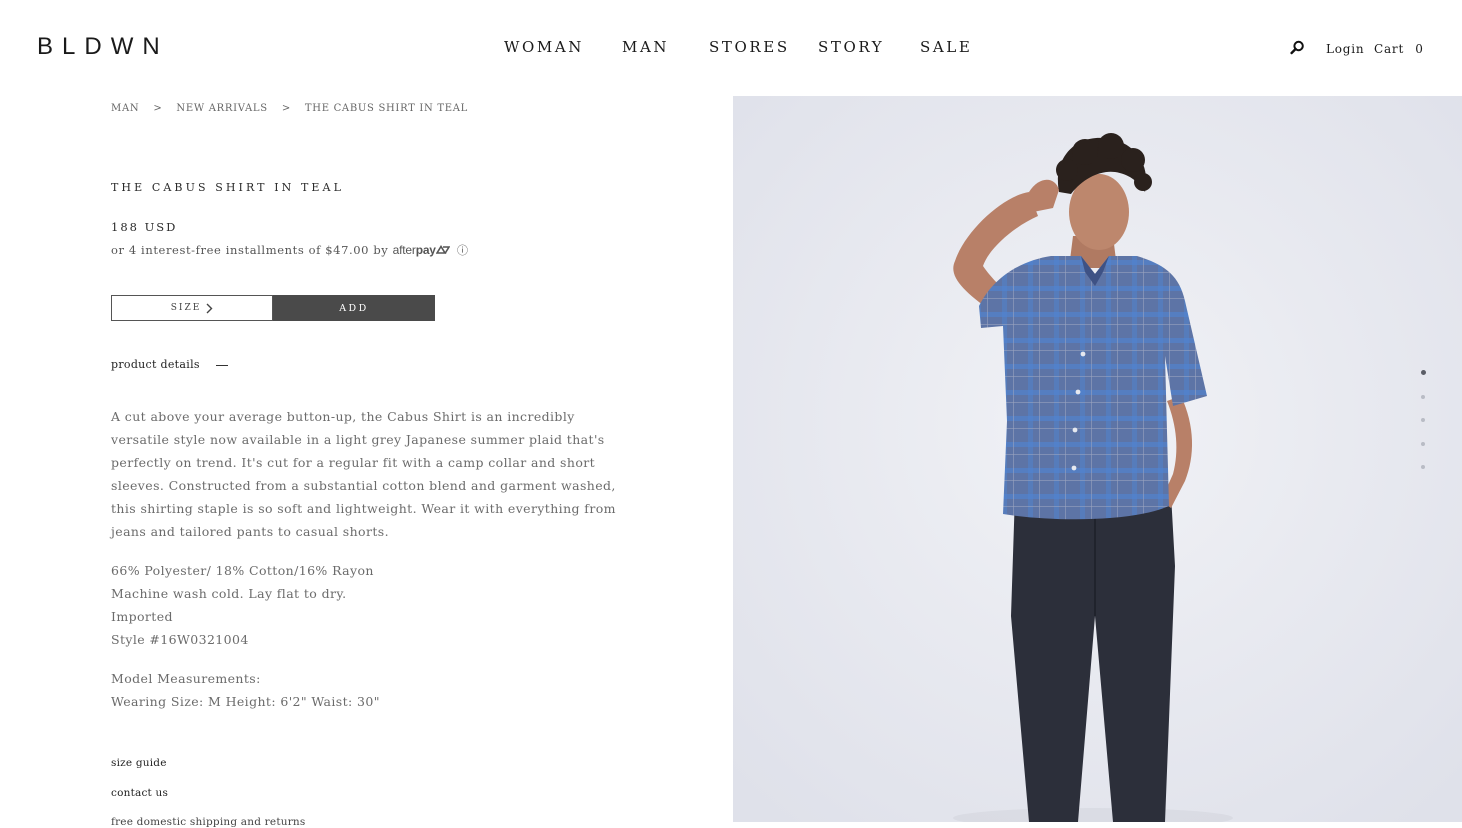 The image size is (1462, 828). What do you see at coordinates (544, 47) in the screenshot?
I see `nav-woman: WOMAN` at bounding box center [544, 47].